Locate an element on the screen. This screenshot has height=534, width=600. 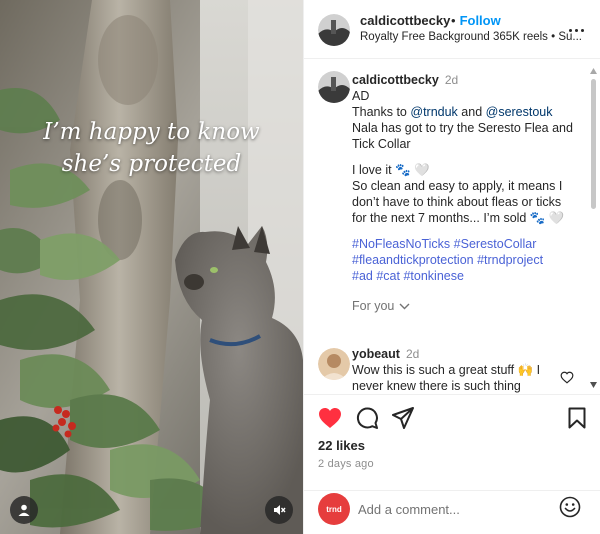
hashtag-link: #trndproject is located at coordinates (510, 260).